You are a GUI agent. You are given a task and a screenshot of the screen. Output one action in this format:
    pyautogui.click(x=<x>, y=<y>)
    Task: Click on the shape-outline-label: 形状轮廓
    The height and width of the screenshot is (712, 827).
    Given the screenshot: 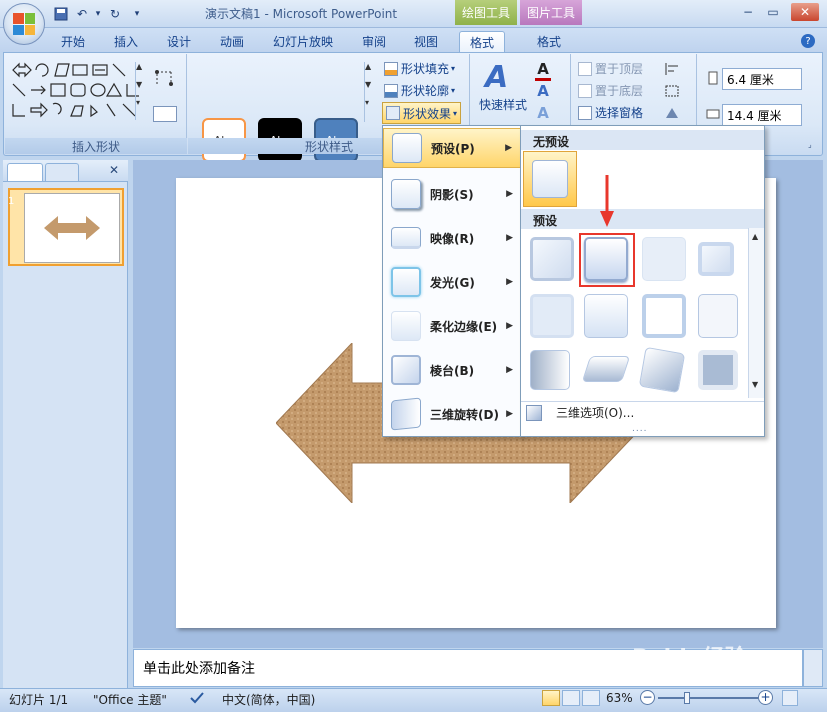 What is the action you would take?
    pyautogui.click(x=425, y=91)
    